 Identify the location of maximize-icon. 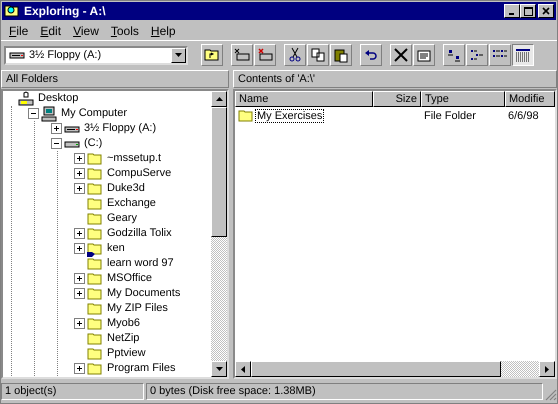
(528, 11).